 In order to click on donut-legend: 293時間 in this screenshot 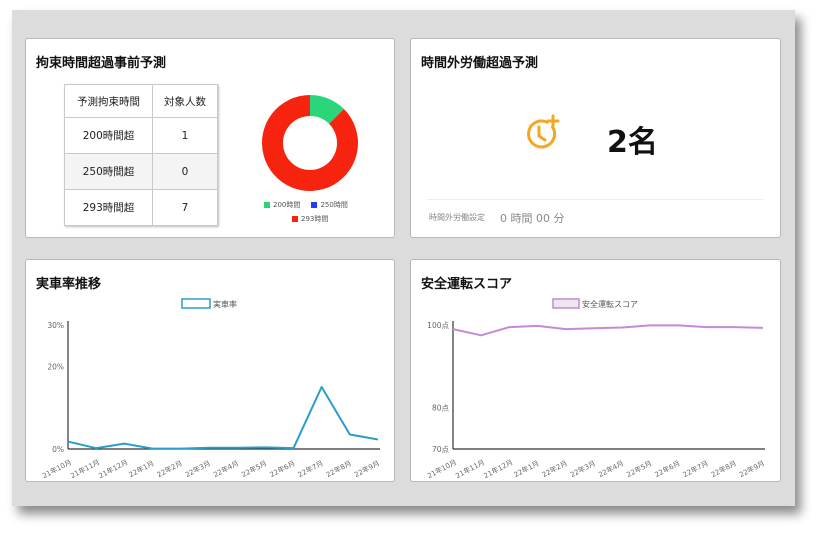, I will do `click(310, 216)`.